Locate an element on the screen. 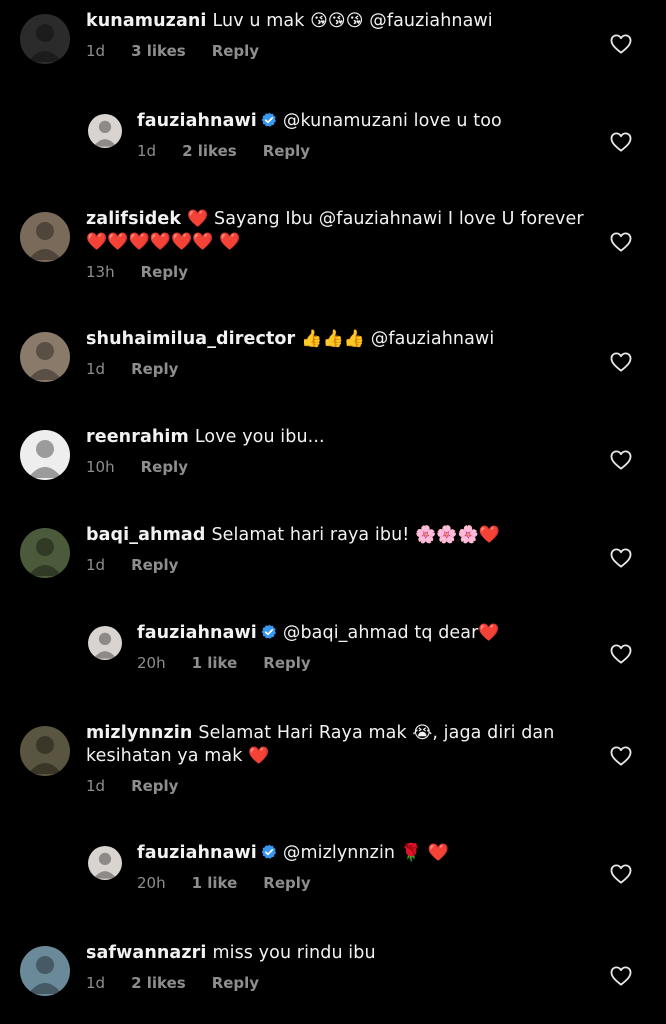 The width and height of the screenshot is (666, 1024). comment-text-line: fauziahnawi @baqi_ahmad tq dear❤️ is located at coordinates (363, 633).